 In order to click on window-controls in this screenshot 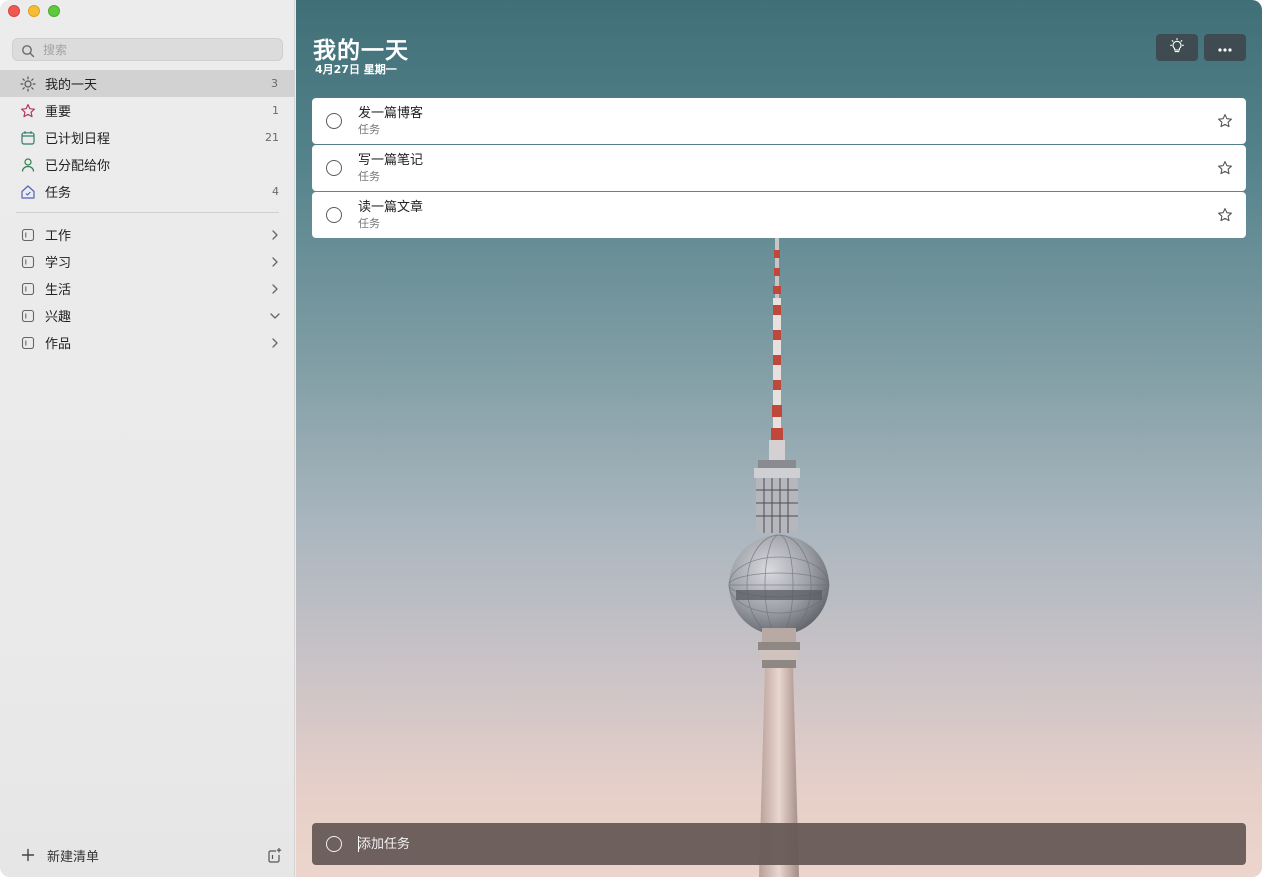, I will do `click(34, 11)`.